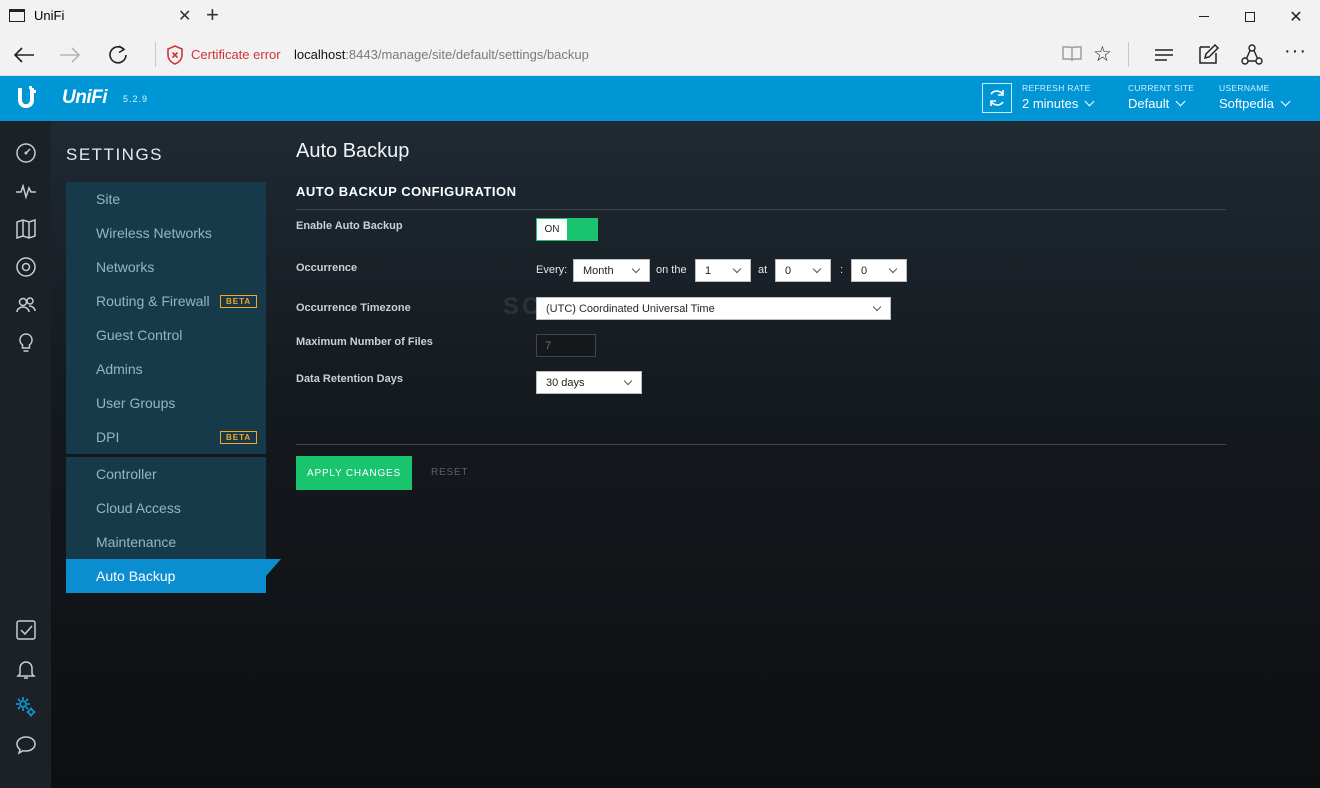 This screenshot has width=1320, height=788. I want to click on web-note-icon, so click(1208, 55).